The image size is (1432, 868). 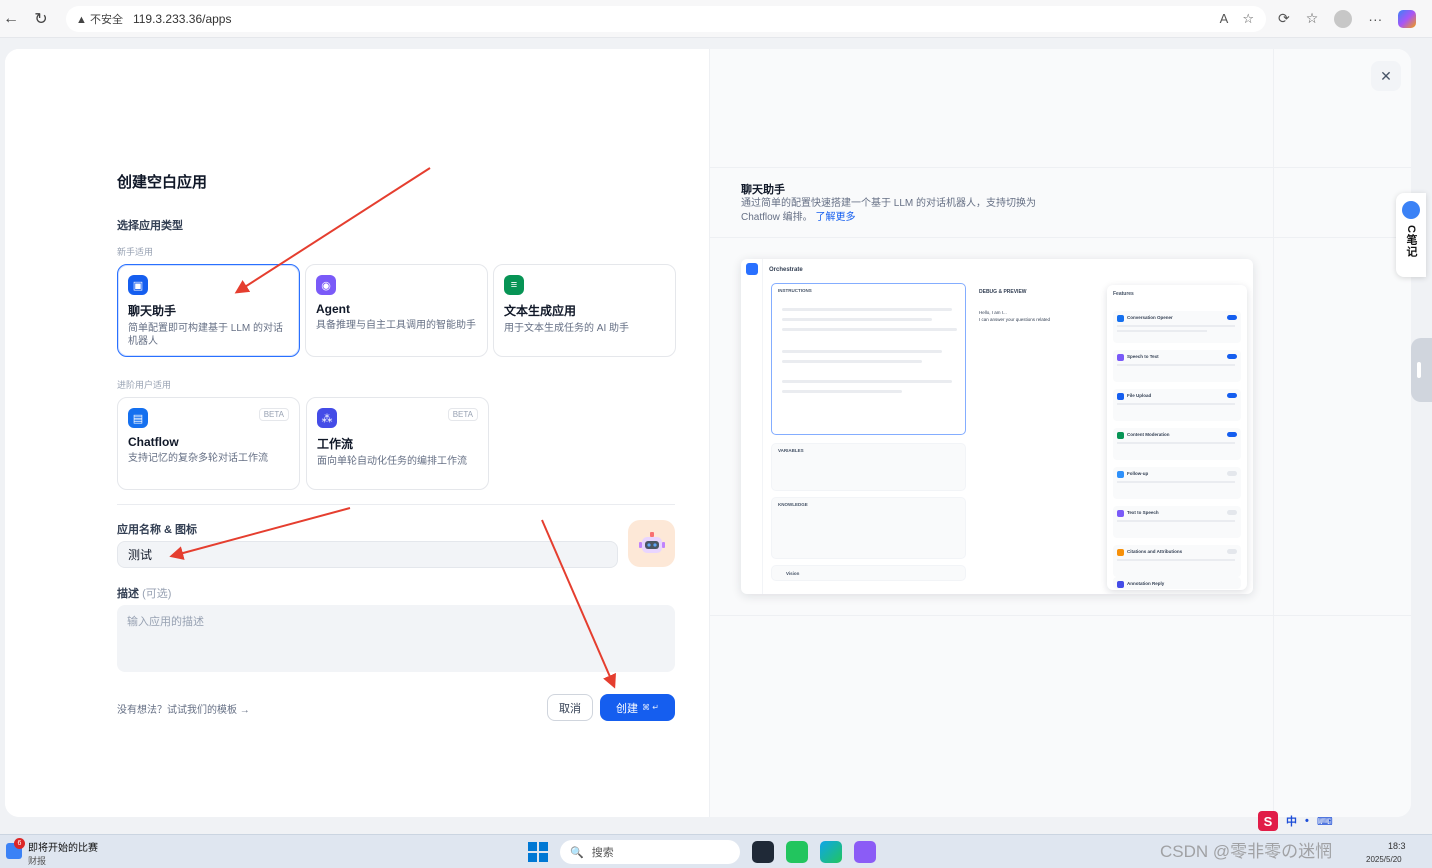 I want to click on read-aloud-icon: A, so click(x=1224, y=19).